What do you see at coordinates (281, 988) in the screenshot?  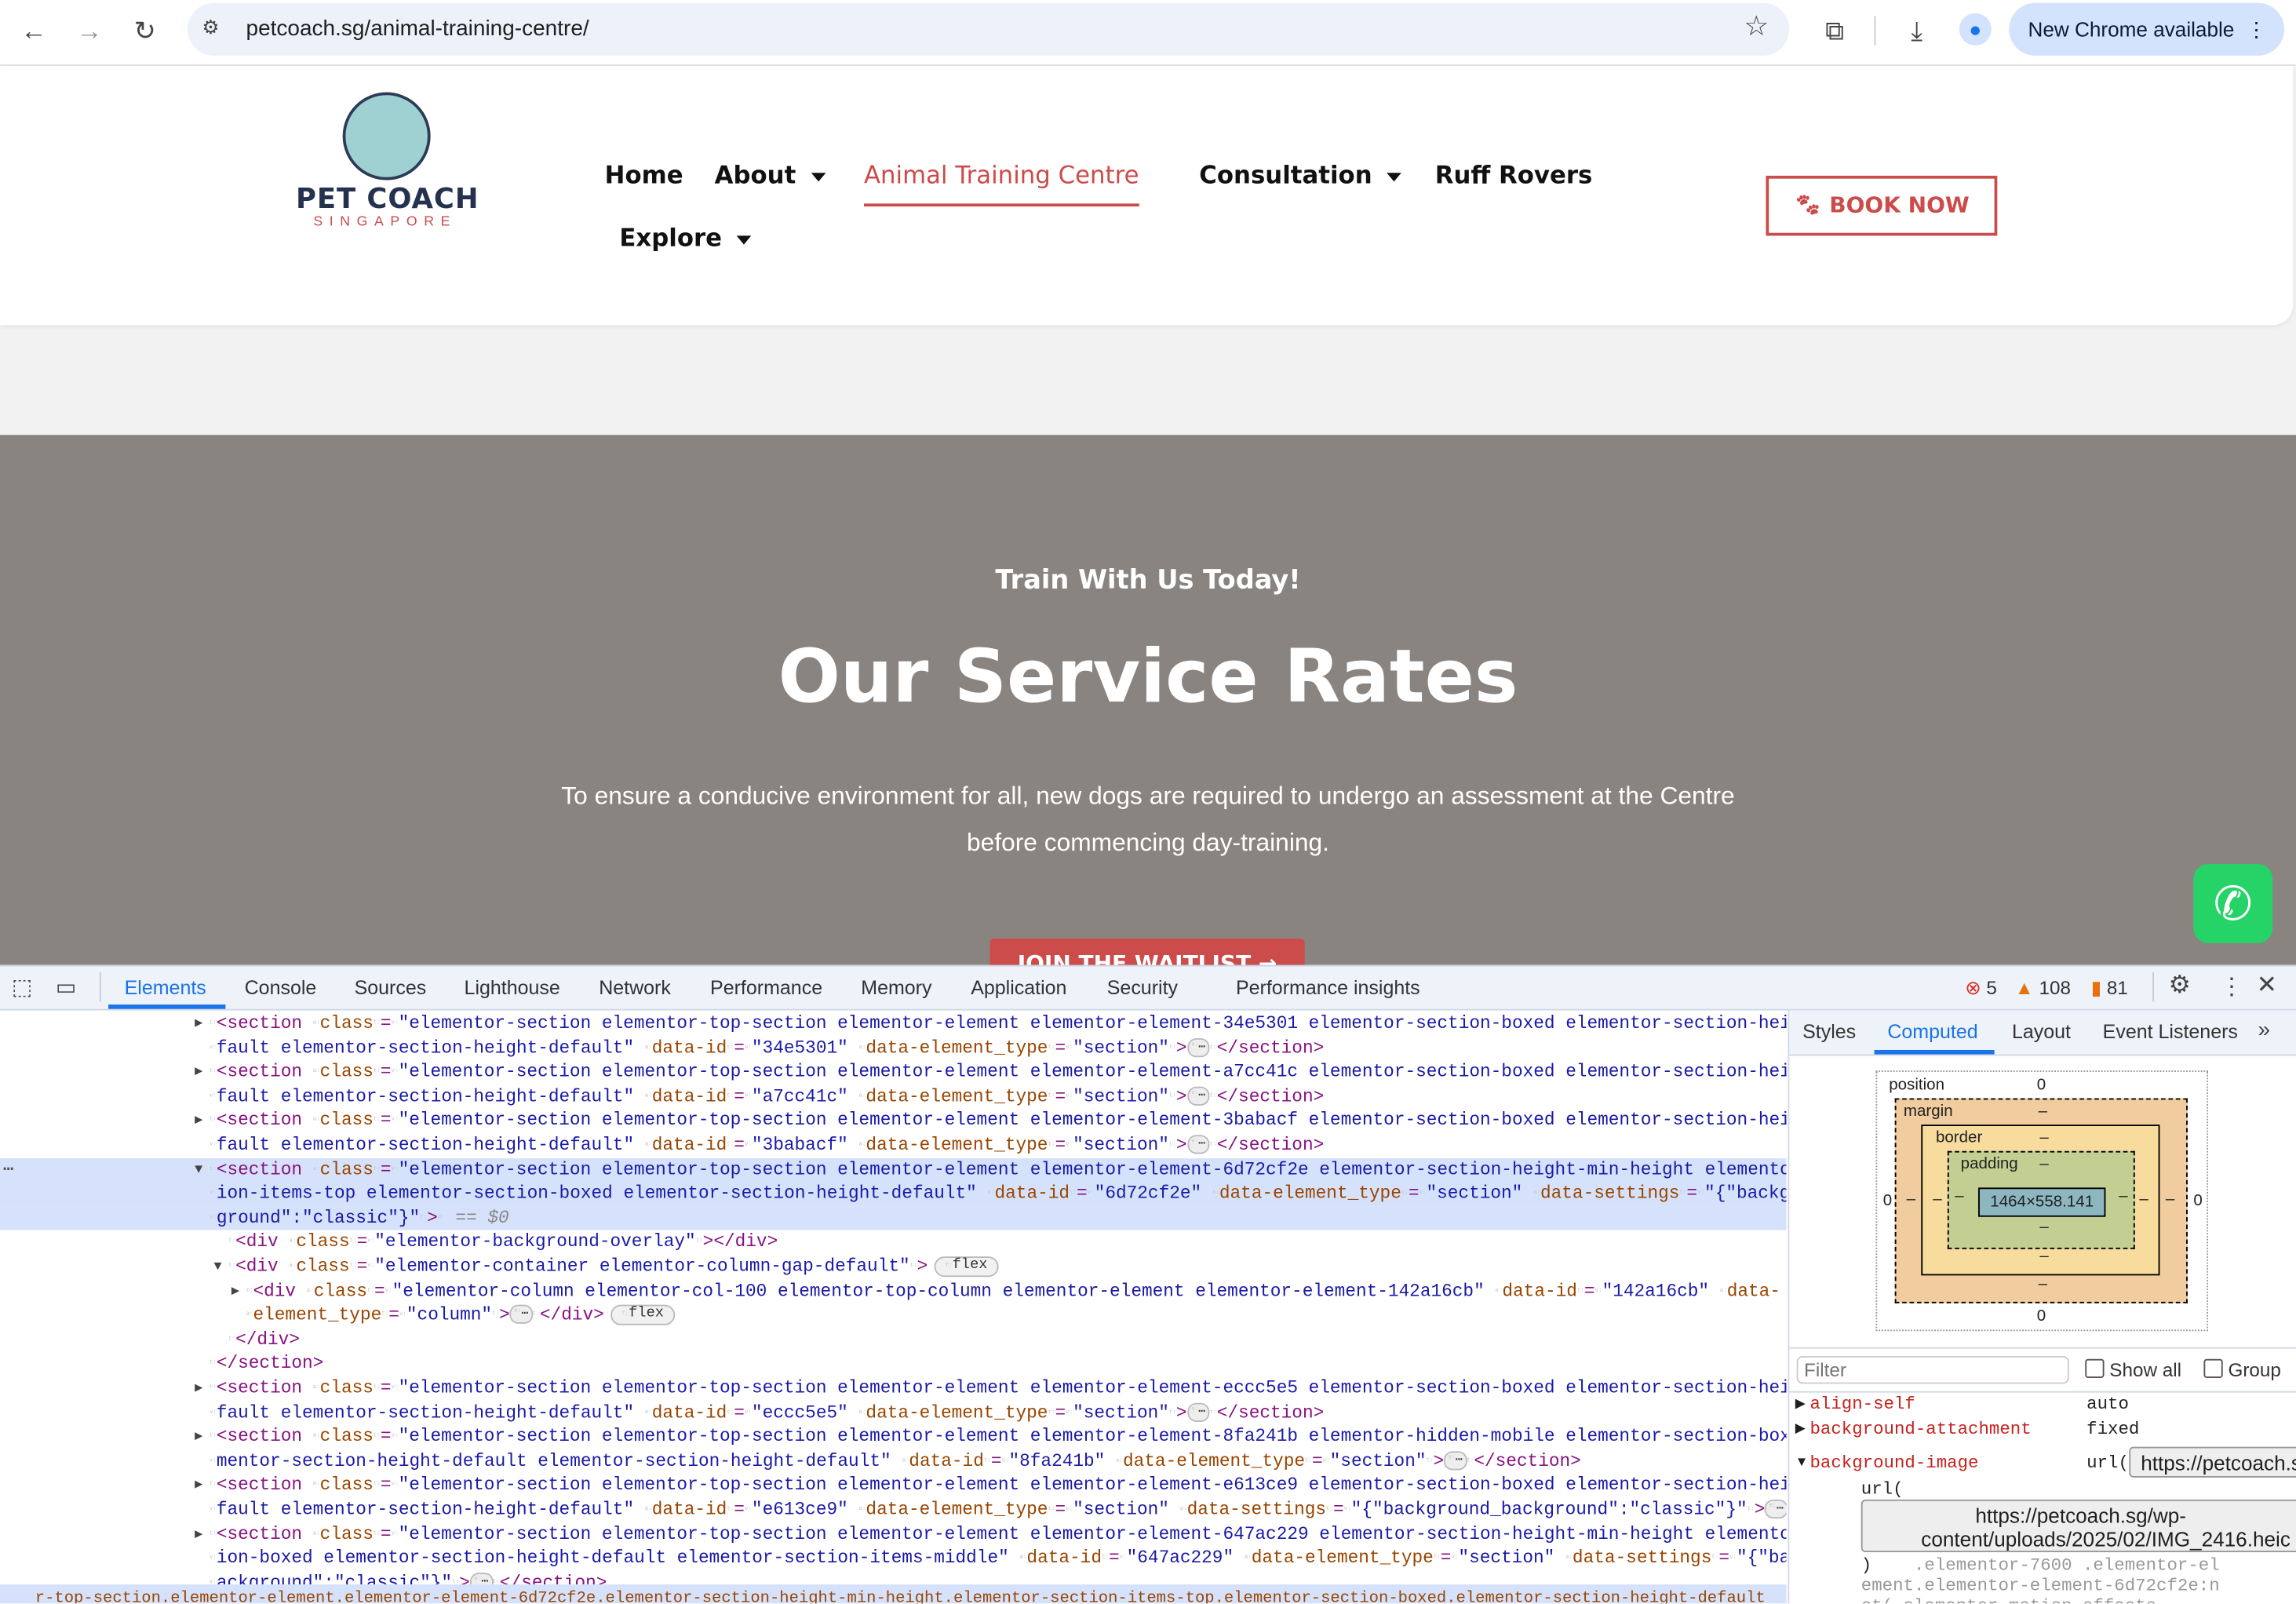 I see `tab-console: Console` at bounding box center [281, 988].